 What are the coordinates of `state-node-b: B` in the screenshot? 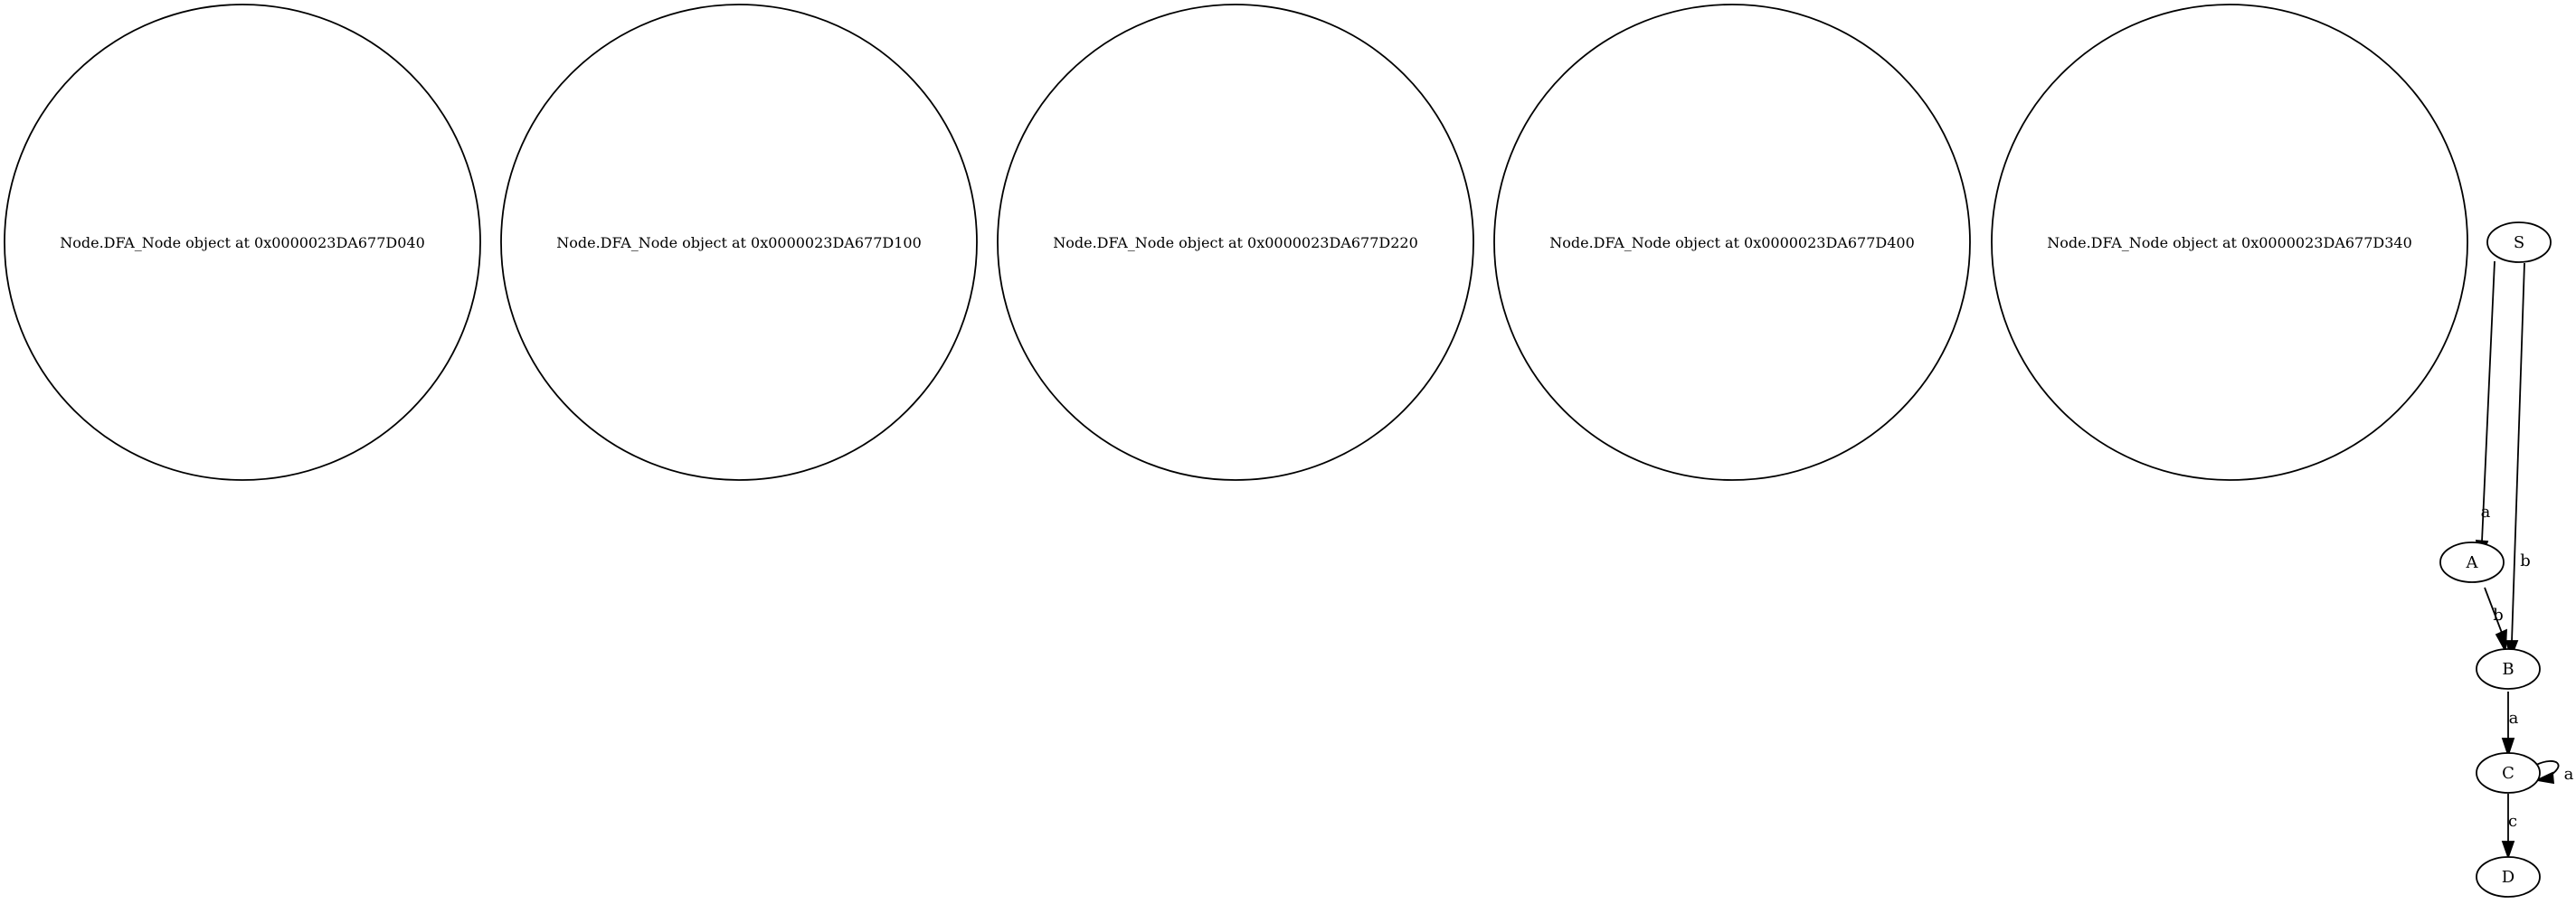 It's located at (2508, 669).